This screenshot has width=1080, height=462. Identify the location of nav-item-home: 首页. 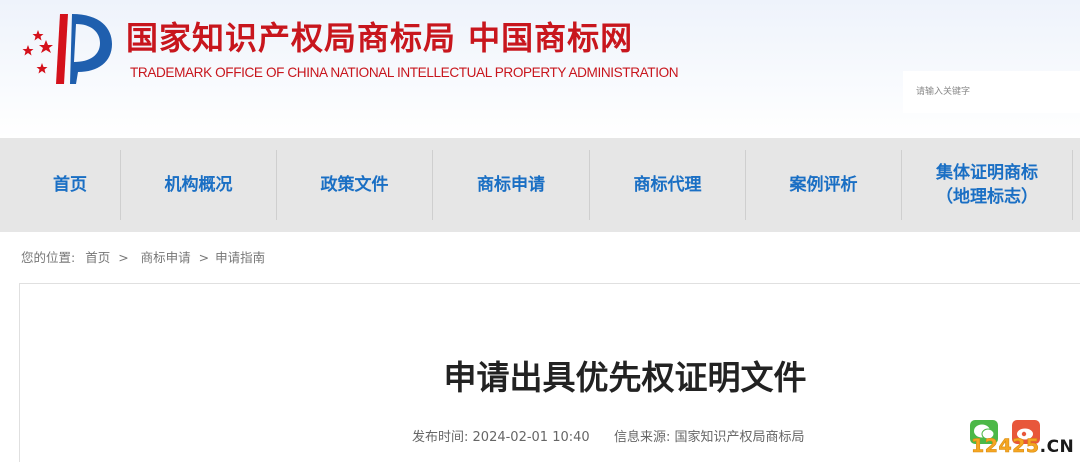
(70, 185).